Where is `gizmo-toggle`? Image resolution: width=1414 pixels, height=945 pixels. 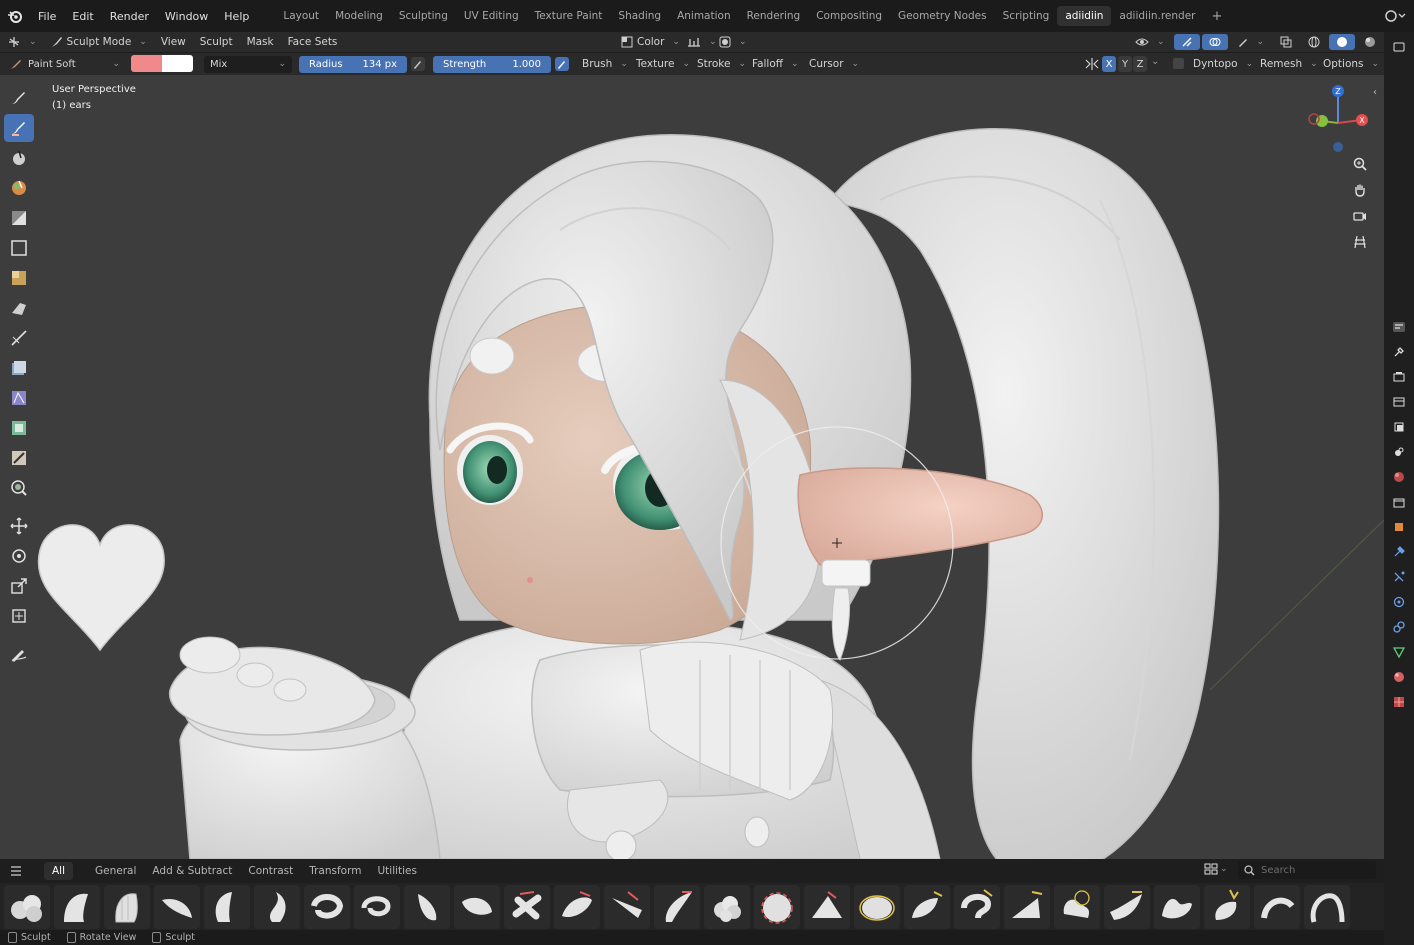 gizmo-toggle is located at coordinates (1186, 42).